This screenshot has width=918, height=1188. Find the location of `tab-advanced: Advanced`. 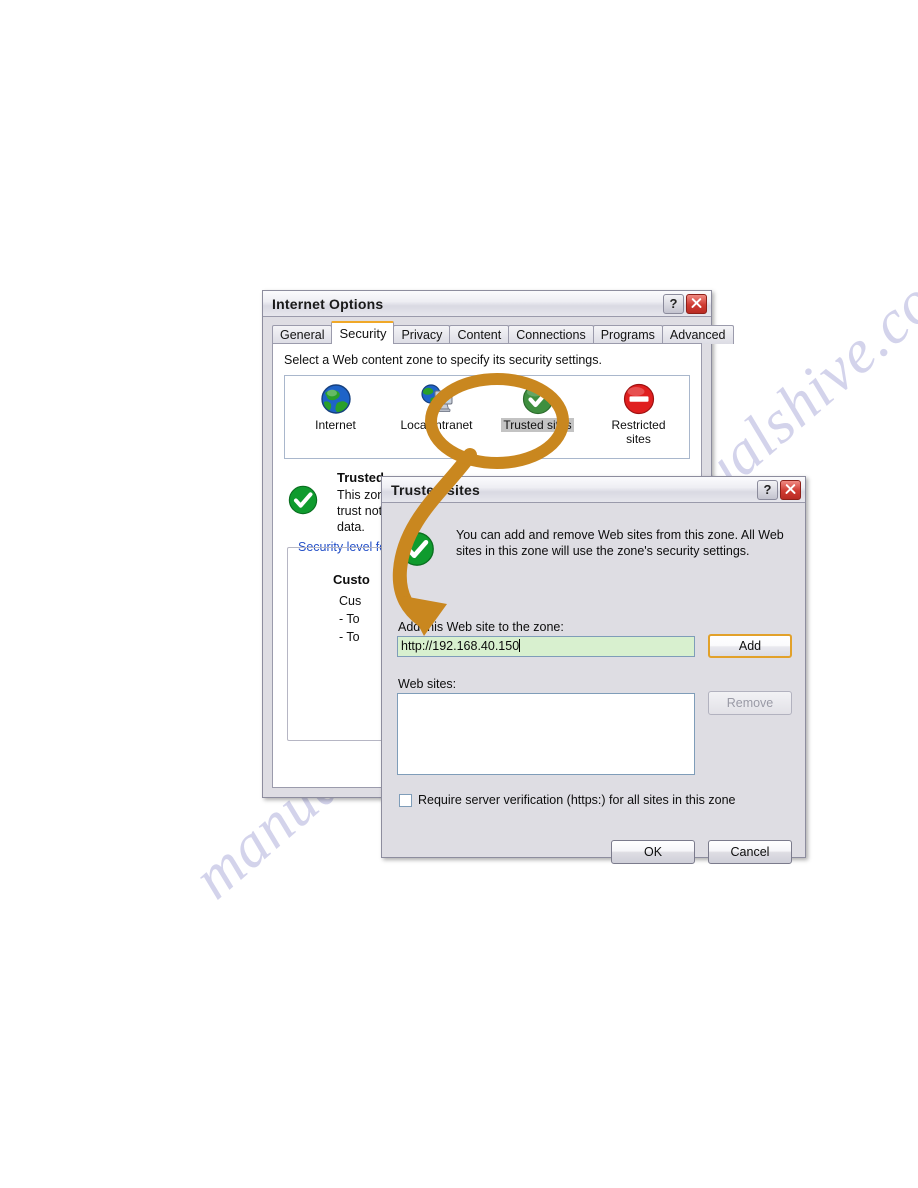

tab-advanced: Advanced is located at coordinates (697, 334).